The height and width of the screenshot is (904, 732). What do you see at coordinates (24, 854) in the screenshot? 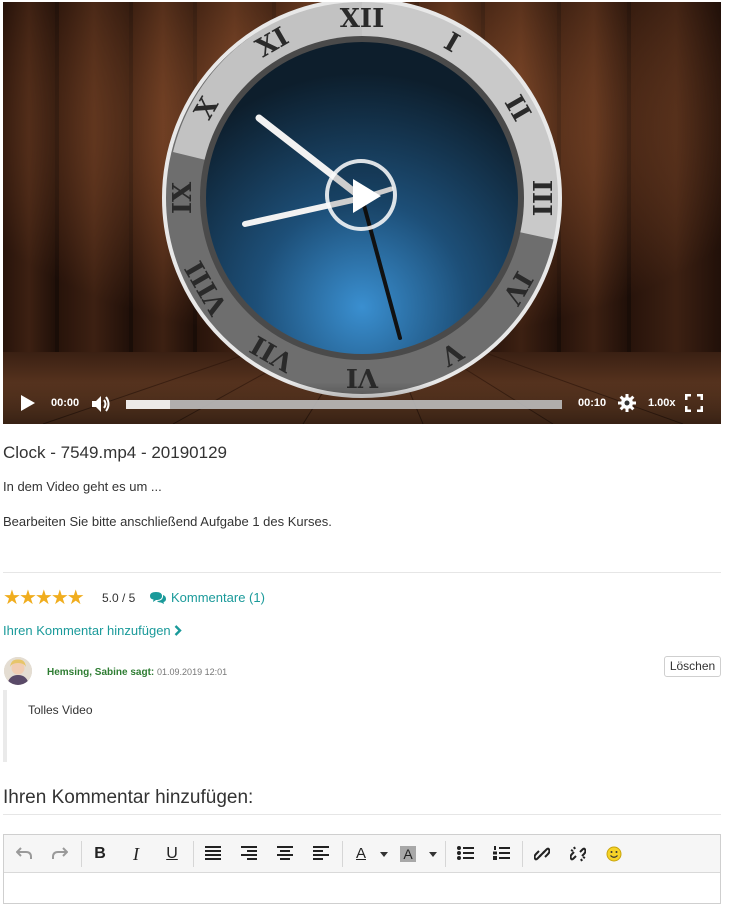
I see `undo-icon` at bounding box center [24, 854].